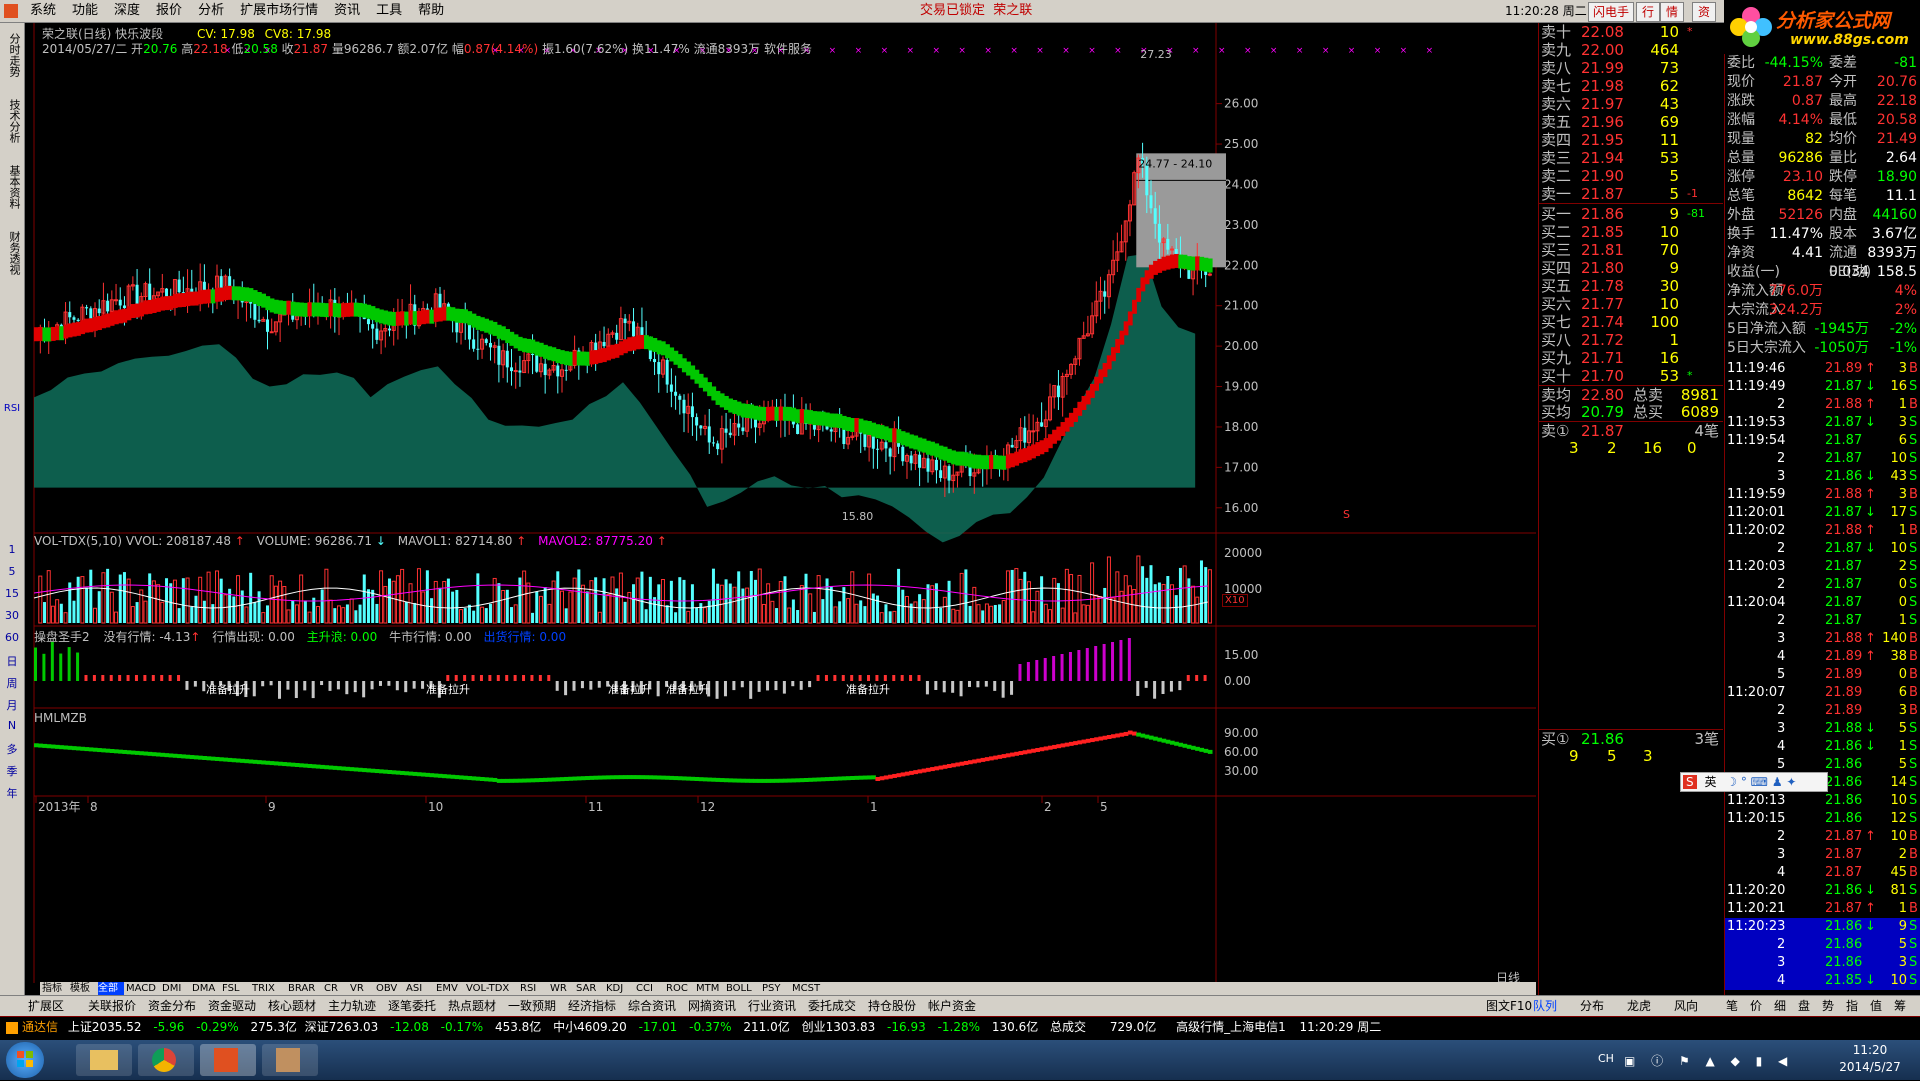 This screenshot has width=1920, height=1081. Describe the element at coordinates (127, 10) in the screenshot. I see `menu-item-2: 深度` at that location.